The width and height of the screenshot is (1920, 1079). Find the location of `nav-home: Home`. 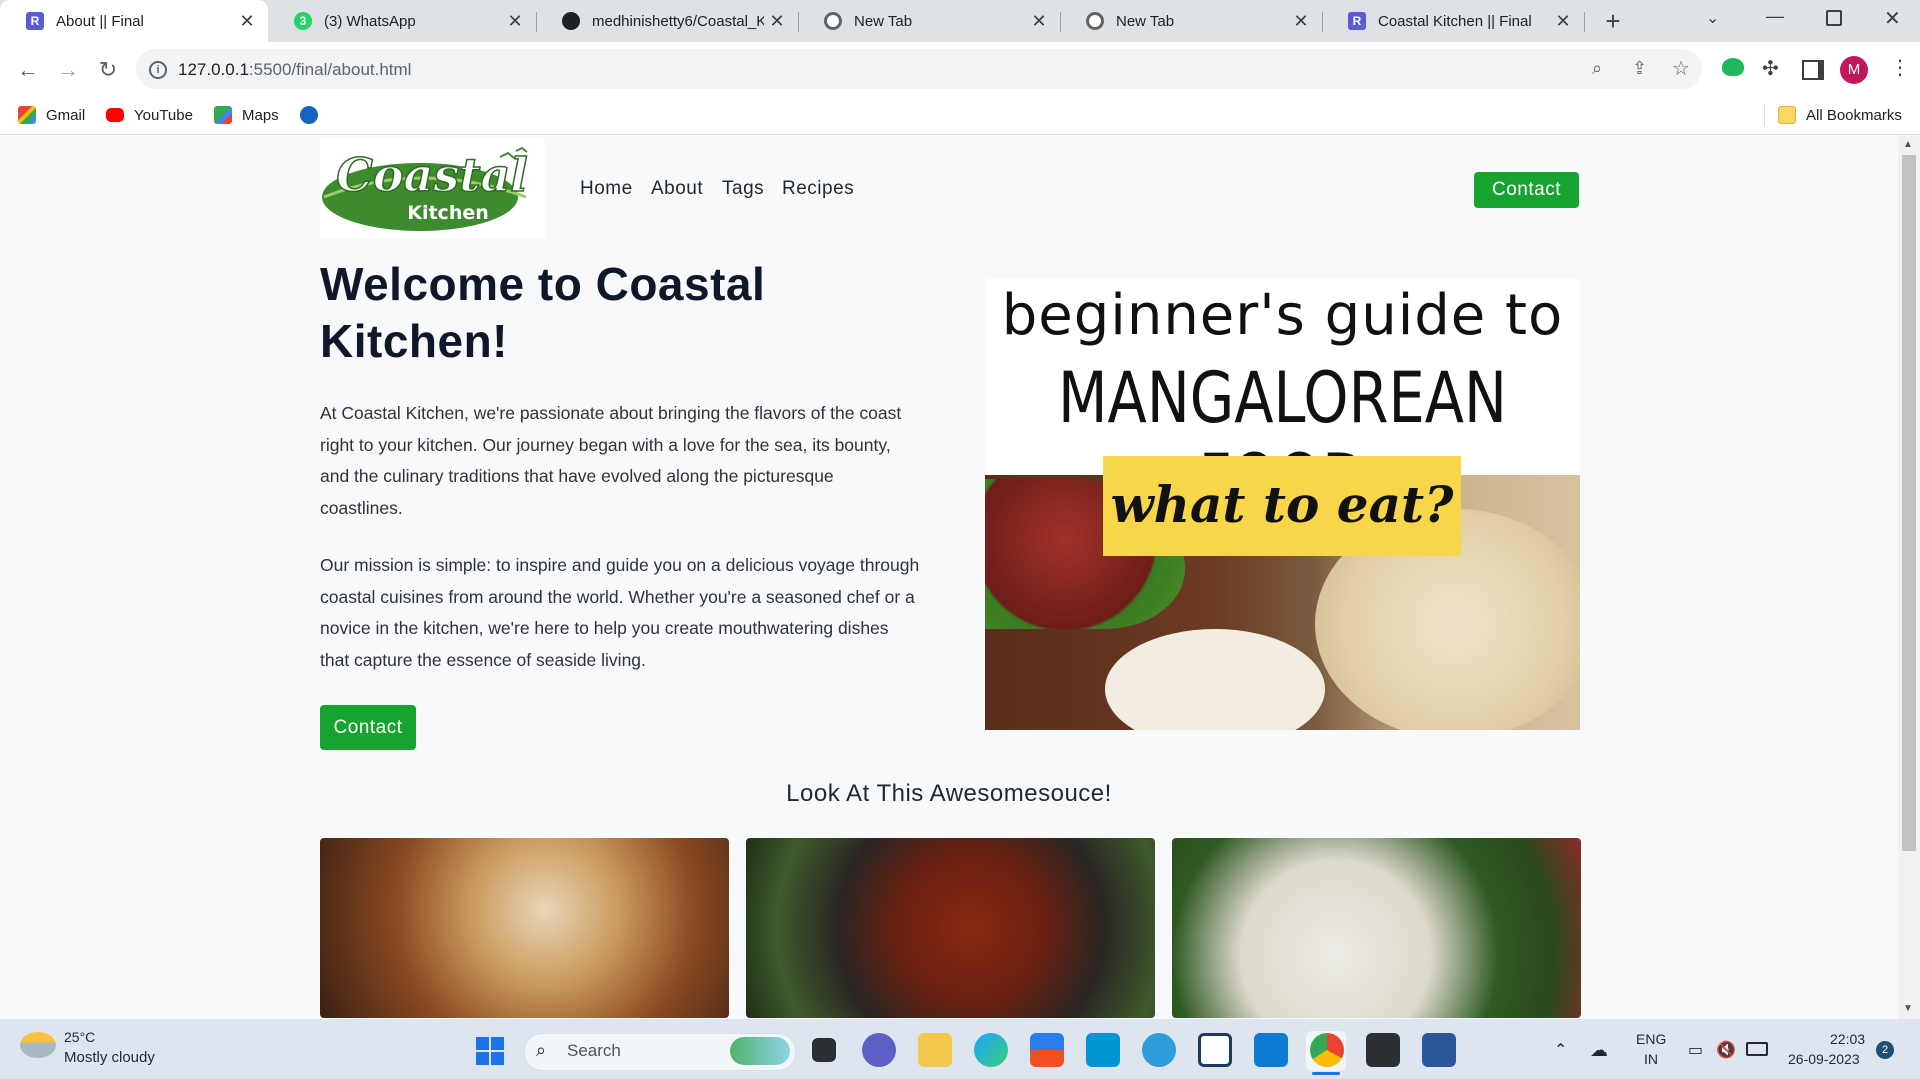

nav-home: Home is located at coordinates (606, 189).